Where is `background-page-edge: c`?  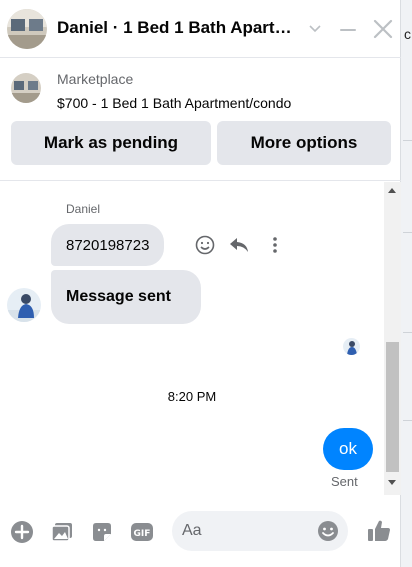
background-page-edge: c is located at coordinates (406, 283).